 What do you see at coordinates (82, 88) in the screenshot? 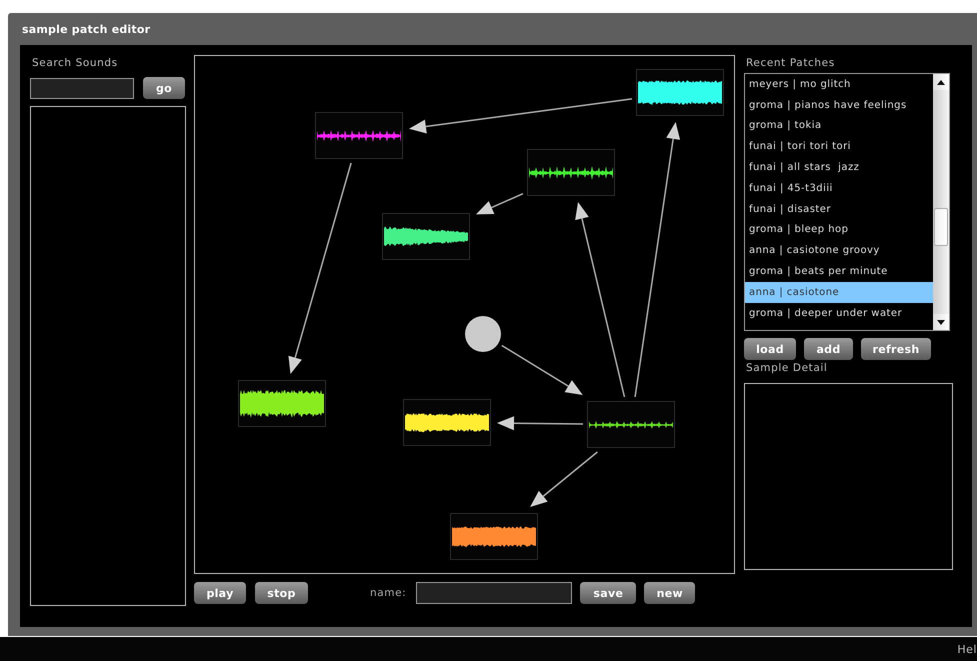
I see `search-field` at bounding box center [82, 88].